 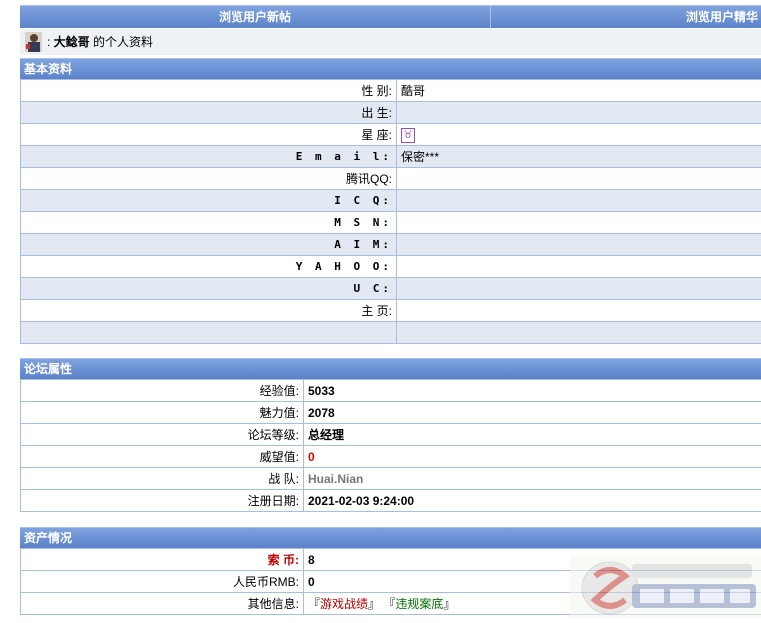 What do you see at coordinates (532, 434) in the screenshot?
I see `level-value: 总经理` at bounding box center [532, 434].